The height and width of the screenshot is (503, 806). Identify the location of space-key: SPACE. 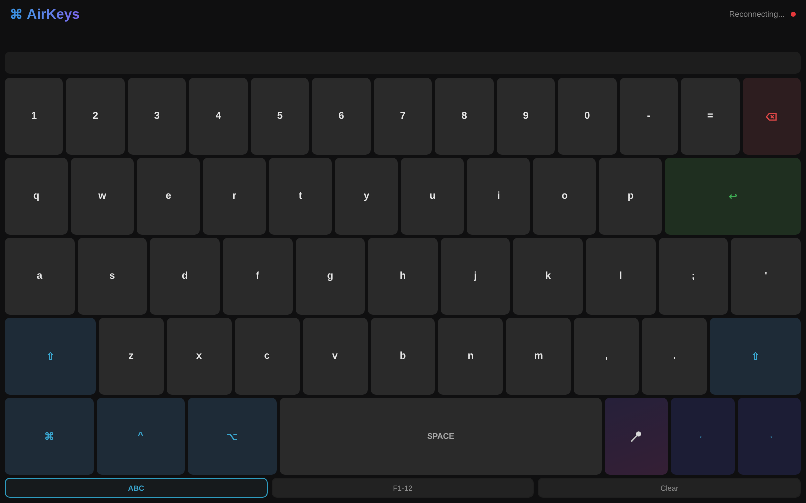
(441, 436).